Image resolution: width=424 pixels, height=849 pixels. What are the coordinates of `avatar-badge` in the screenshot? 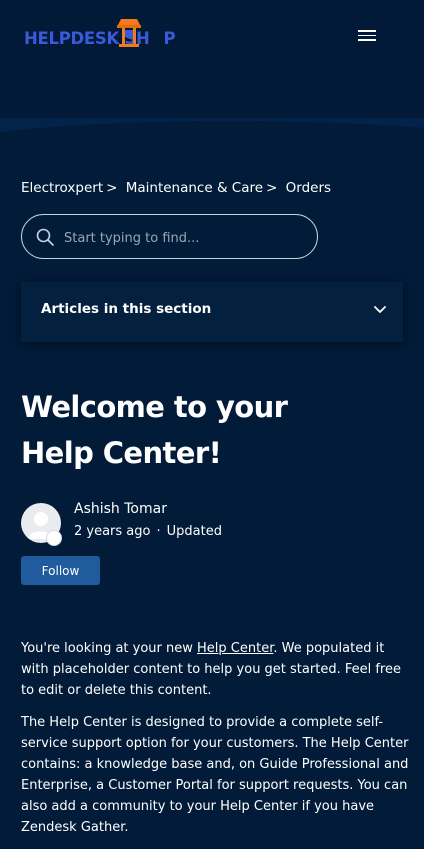 It's located at (54, 538).